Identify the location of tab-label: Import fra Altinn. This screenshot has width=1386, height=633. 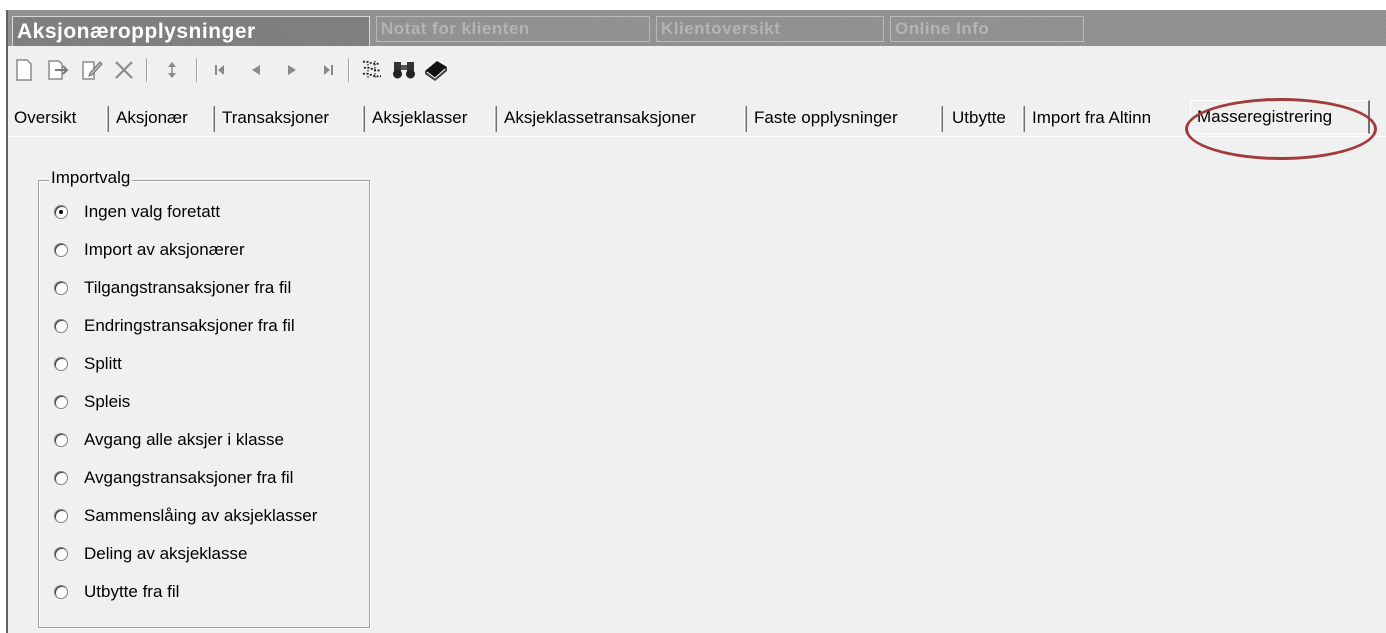
(1092, 117).